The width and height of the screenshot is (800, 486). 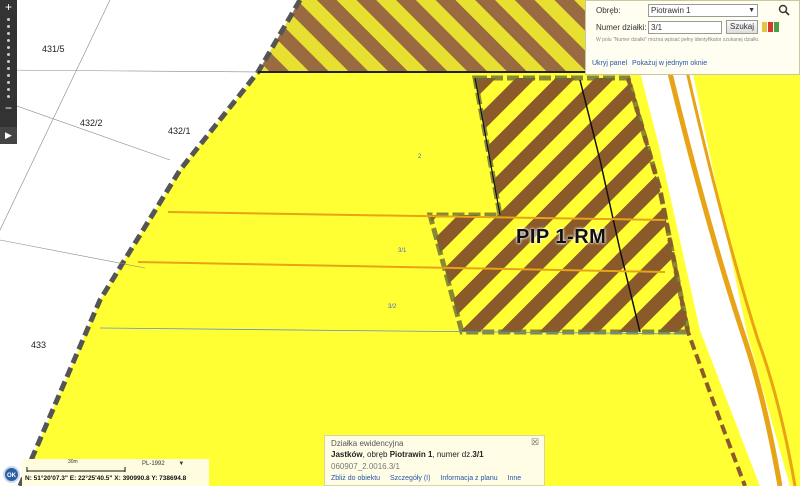 I want to click on color-swatch-green, so click(x=776, y=27).